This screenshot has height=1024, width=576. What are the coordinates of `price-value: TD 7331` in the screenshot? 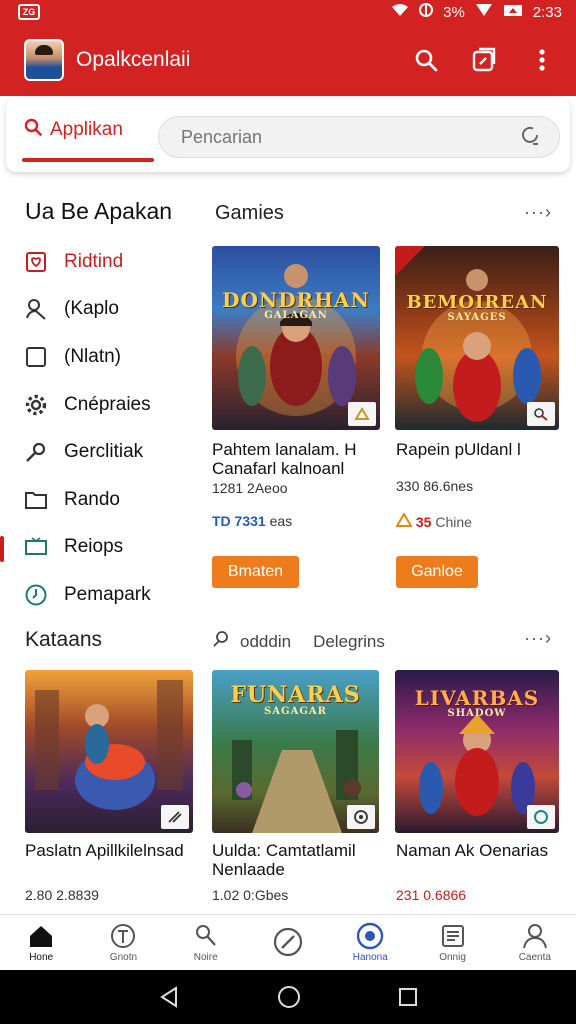 It's located at (239, 521).